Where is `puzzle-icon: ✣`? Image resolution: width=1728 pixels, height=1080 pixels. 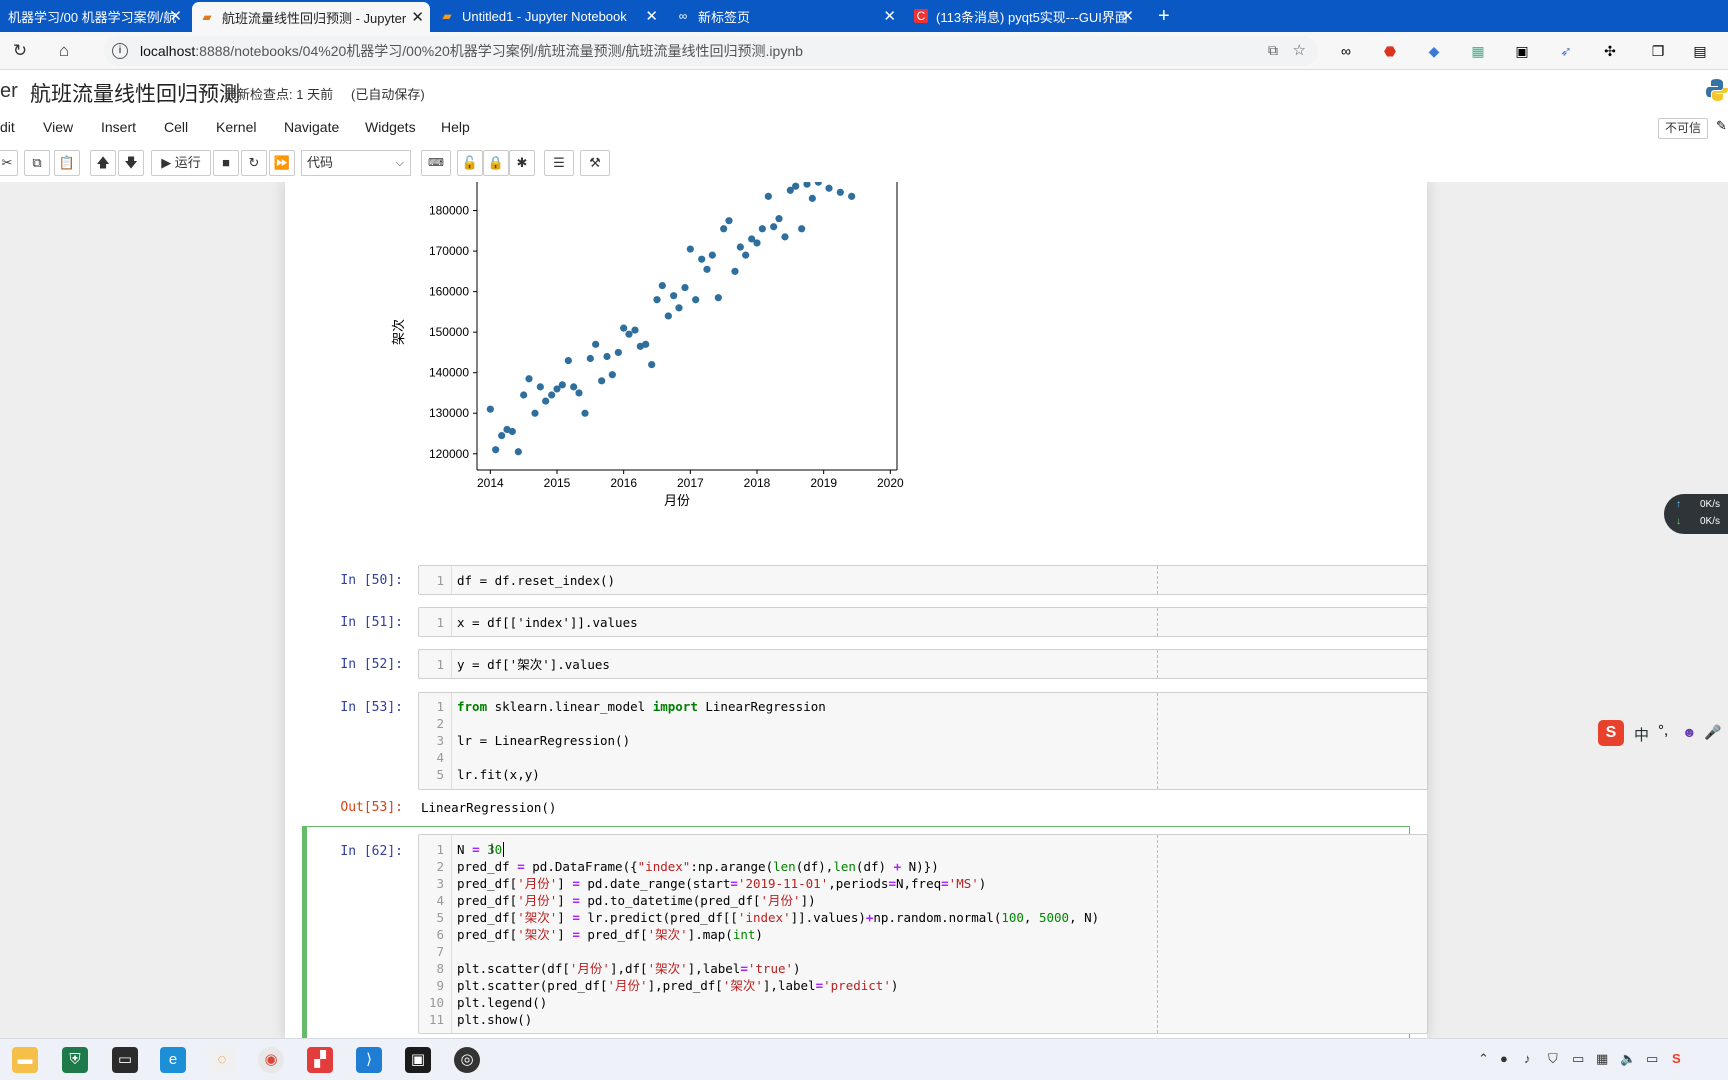 puzzle-icon: ✣ is located at coordinates (1610, 51).